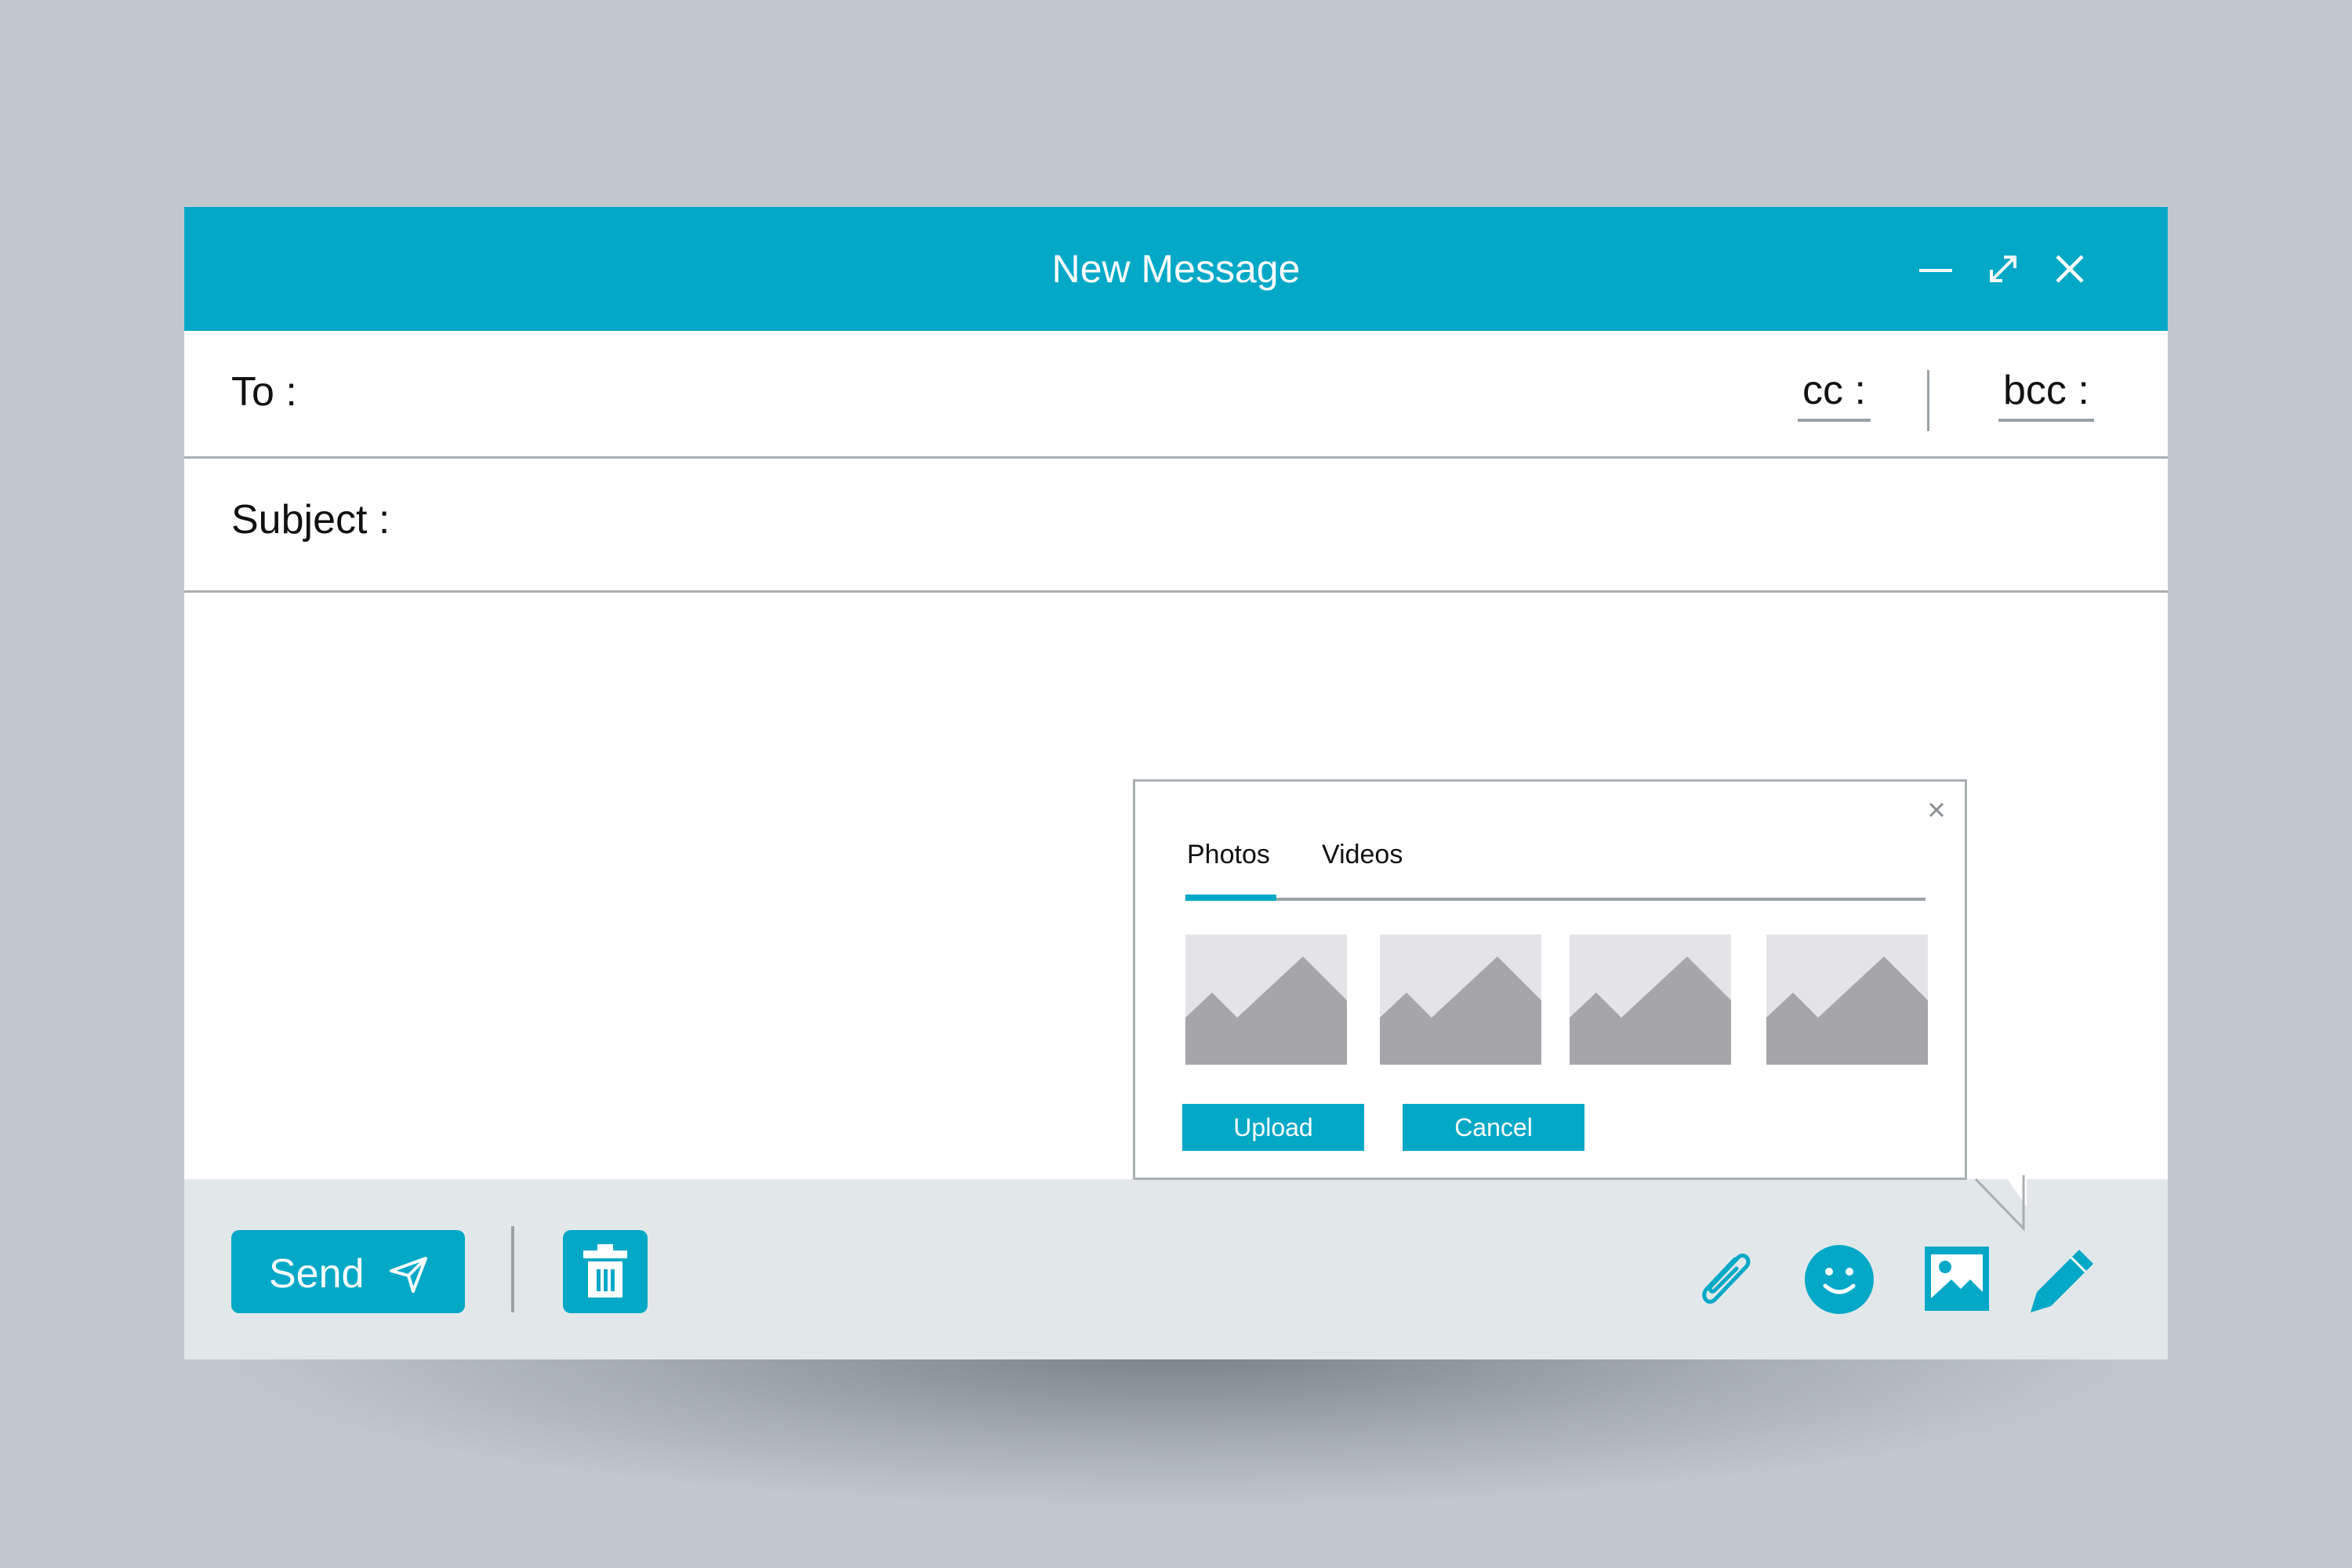  I want to click on tab-videos: Videos, so click(1362, 855).